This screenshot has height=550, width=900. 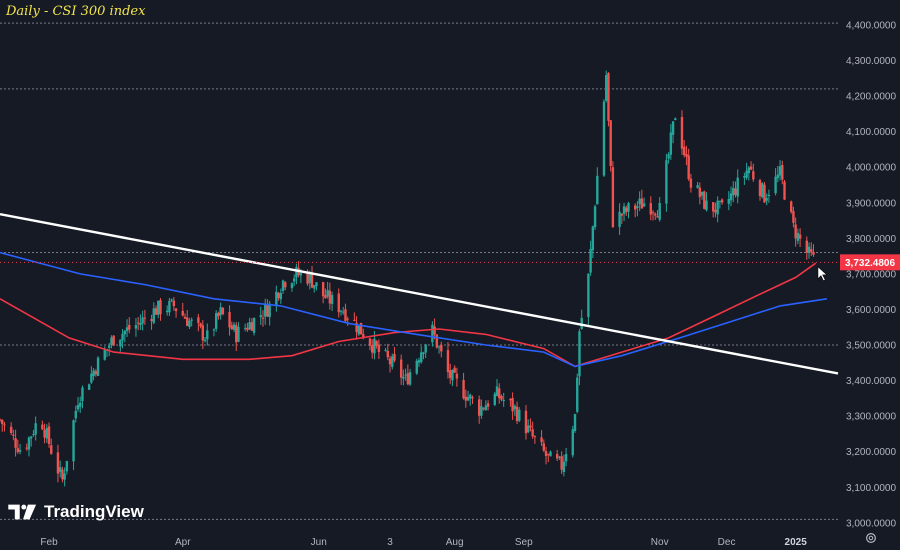 I want to click on x-axis: Feb Apr Jun 3 Aug Sep Nov Dec 2025, so click(x=423, y=542).